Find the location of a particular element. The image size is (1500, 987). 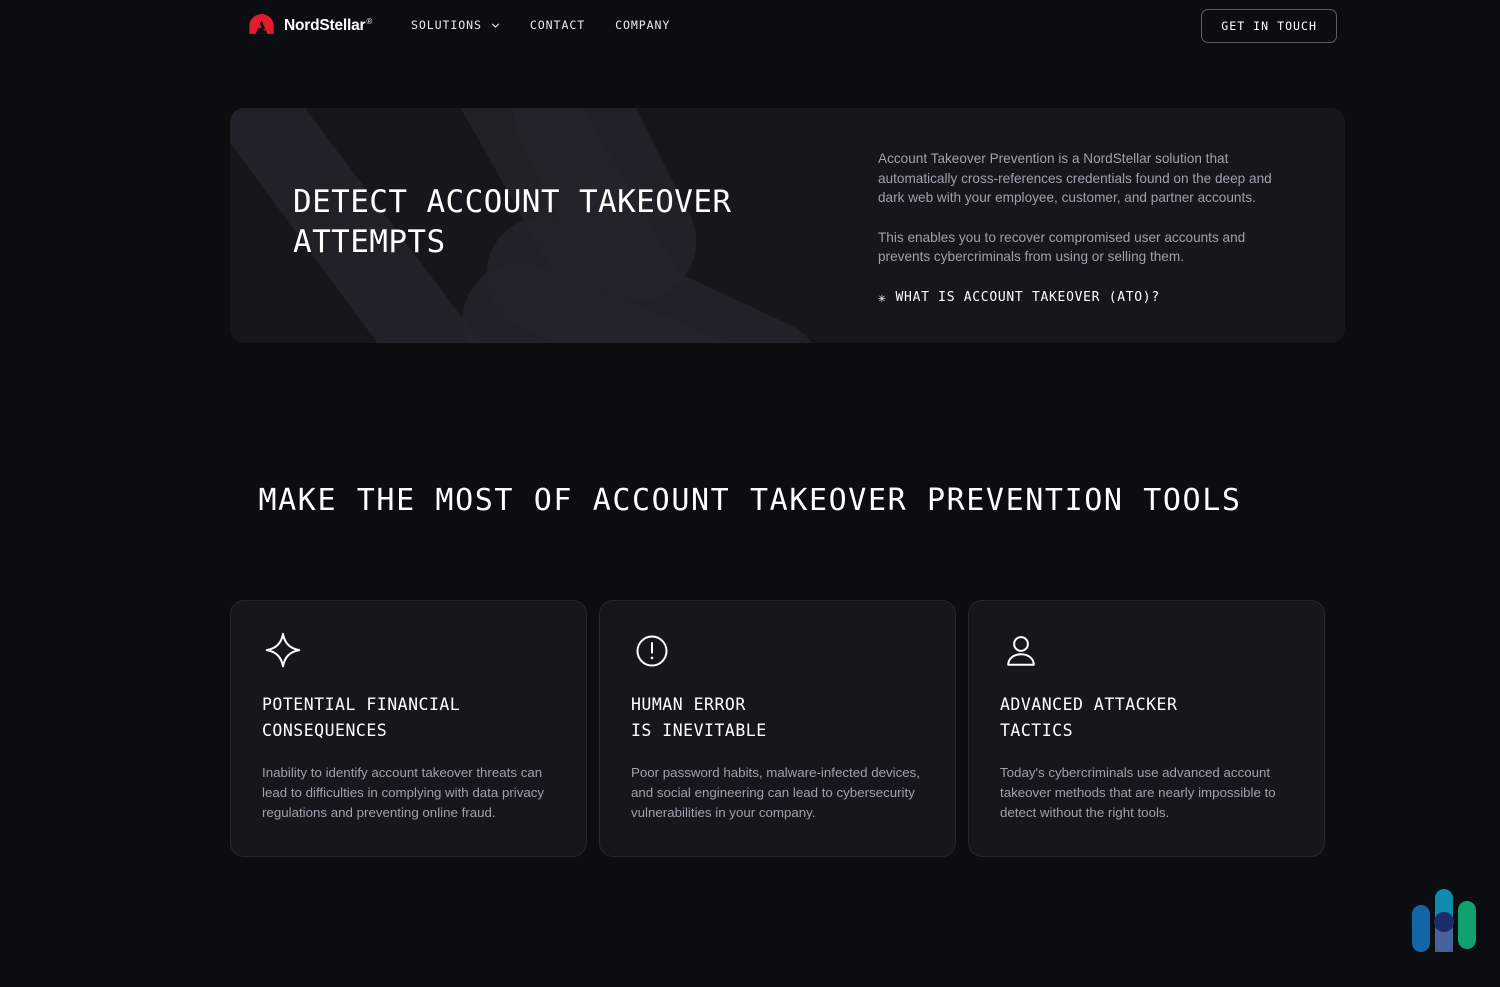

nav-item-company: COMPANY is located at coordinates (642, 25).